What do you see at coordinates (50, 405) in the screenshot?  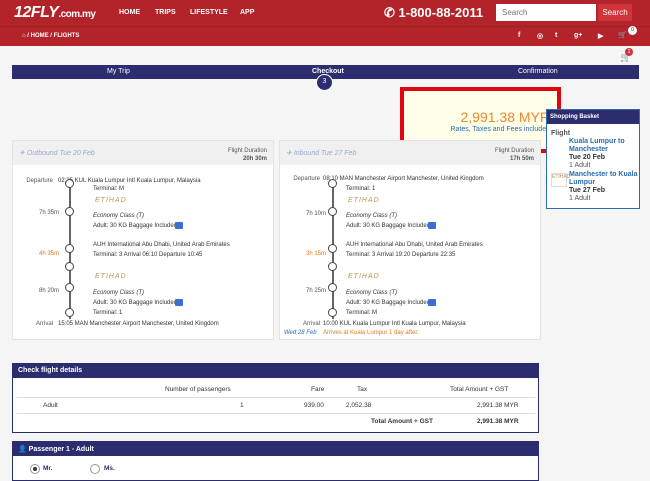 I see `row-type: Adult` at bounding box center [50, 405].